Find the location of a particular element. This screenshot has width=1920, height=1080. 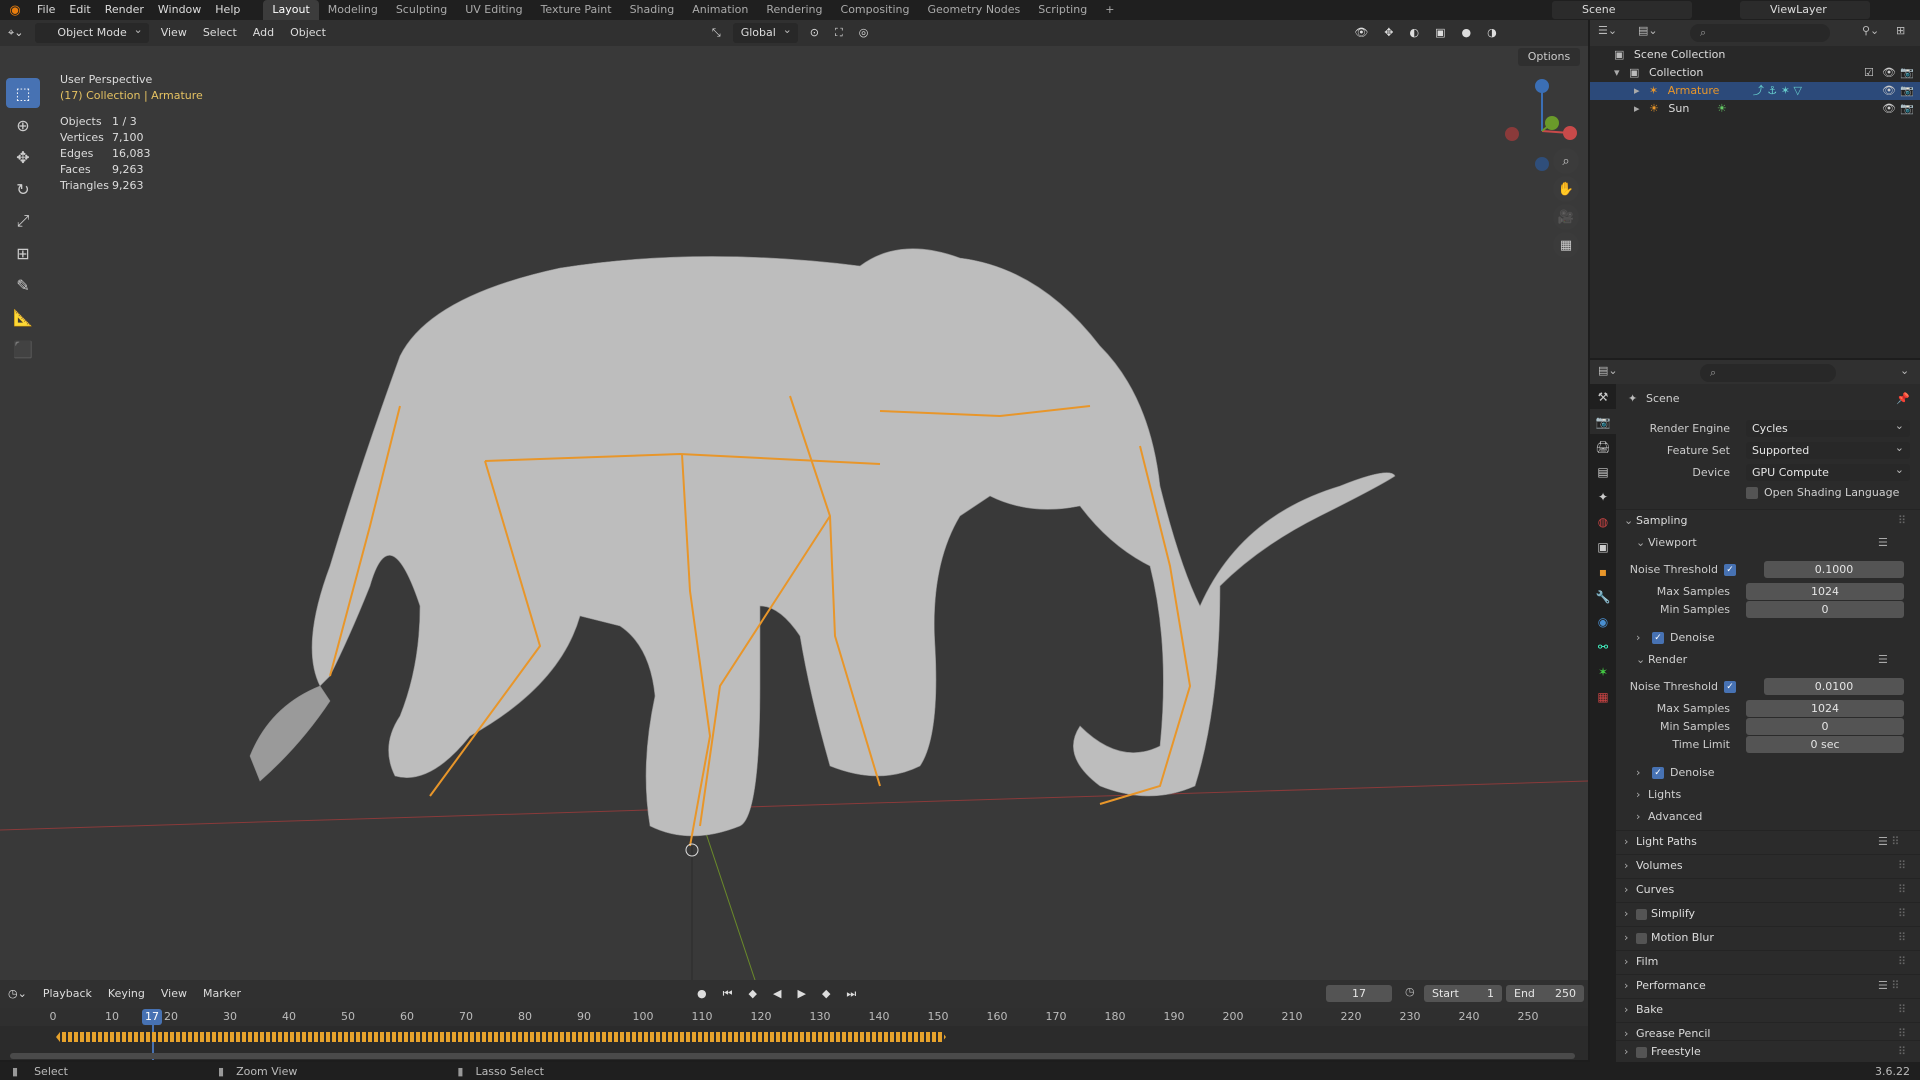

properties-editor-icon: ▤⌄ is located at coordinates (1608, 370).